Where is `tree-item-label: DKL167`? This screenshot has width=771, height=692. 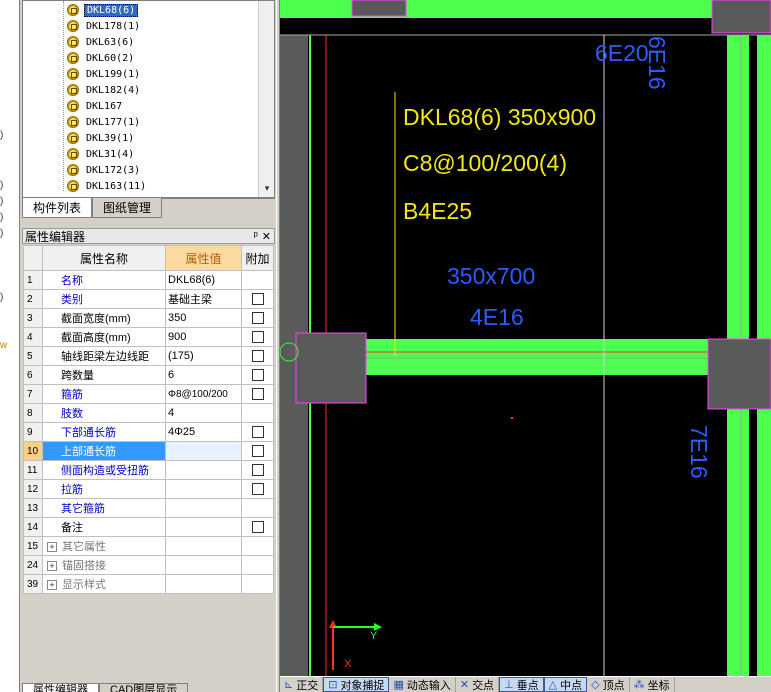 tree-item-label: DKL167 is located at coordinates (104, 106).